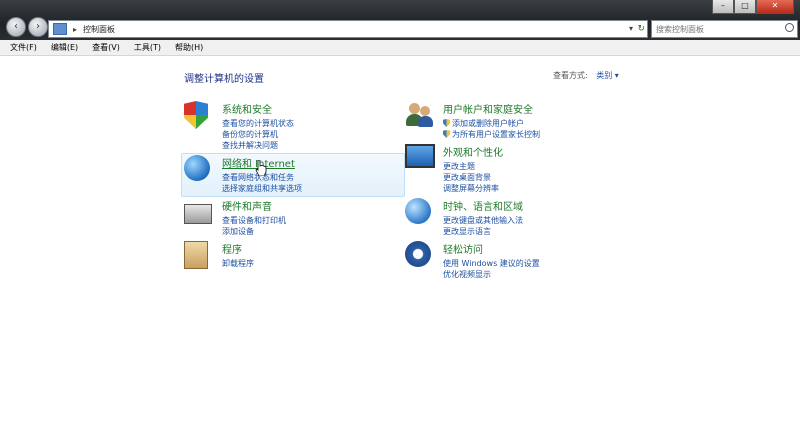 Image resolution: width=800 pixels, height=423 pixels. Describe the element at coordinates (254, 231) in the screenshot. I see `link-add-device: 添加设备` at that location.